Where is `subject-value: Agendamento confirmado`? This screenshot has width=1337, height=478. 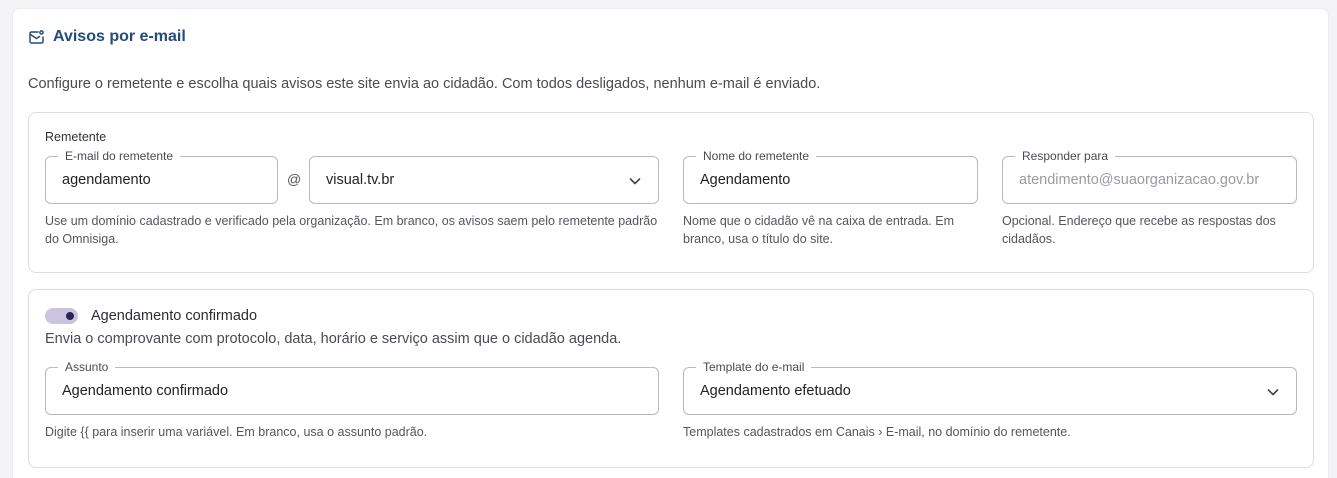
subject-value: Agendamento confirmado is located at coordinates (145, 391).